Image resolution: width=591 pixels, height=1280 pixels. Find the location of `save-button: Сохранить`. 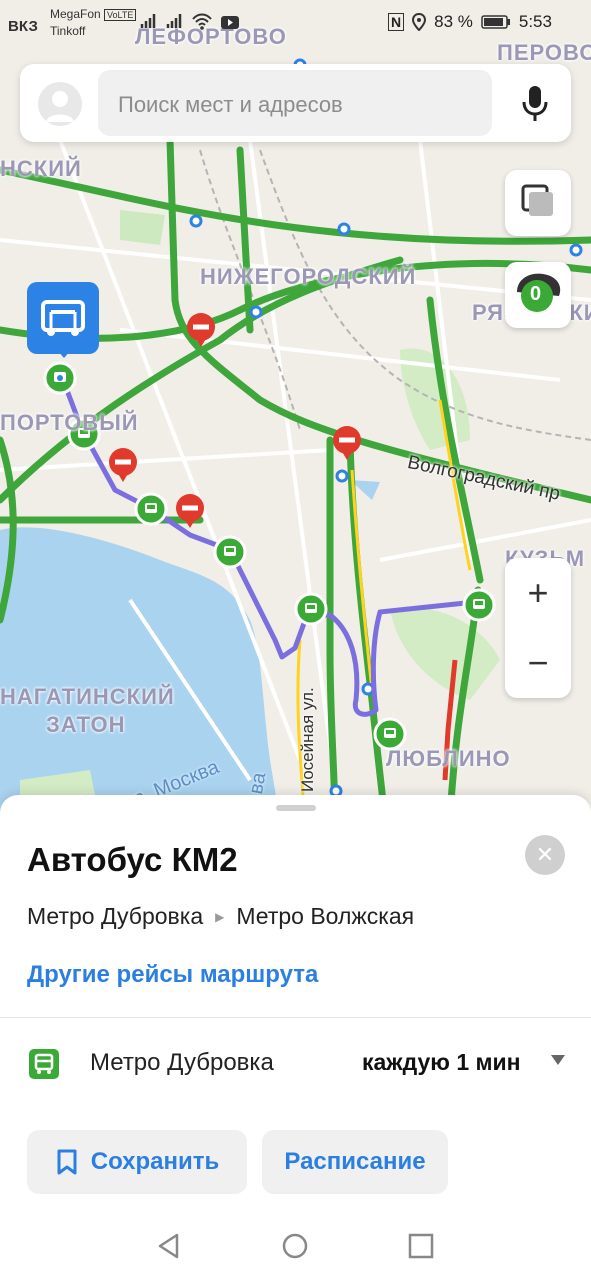

save-button: Сохранить is located at coordinates (137, 1162).